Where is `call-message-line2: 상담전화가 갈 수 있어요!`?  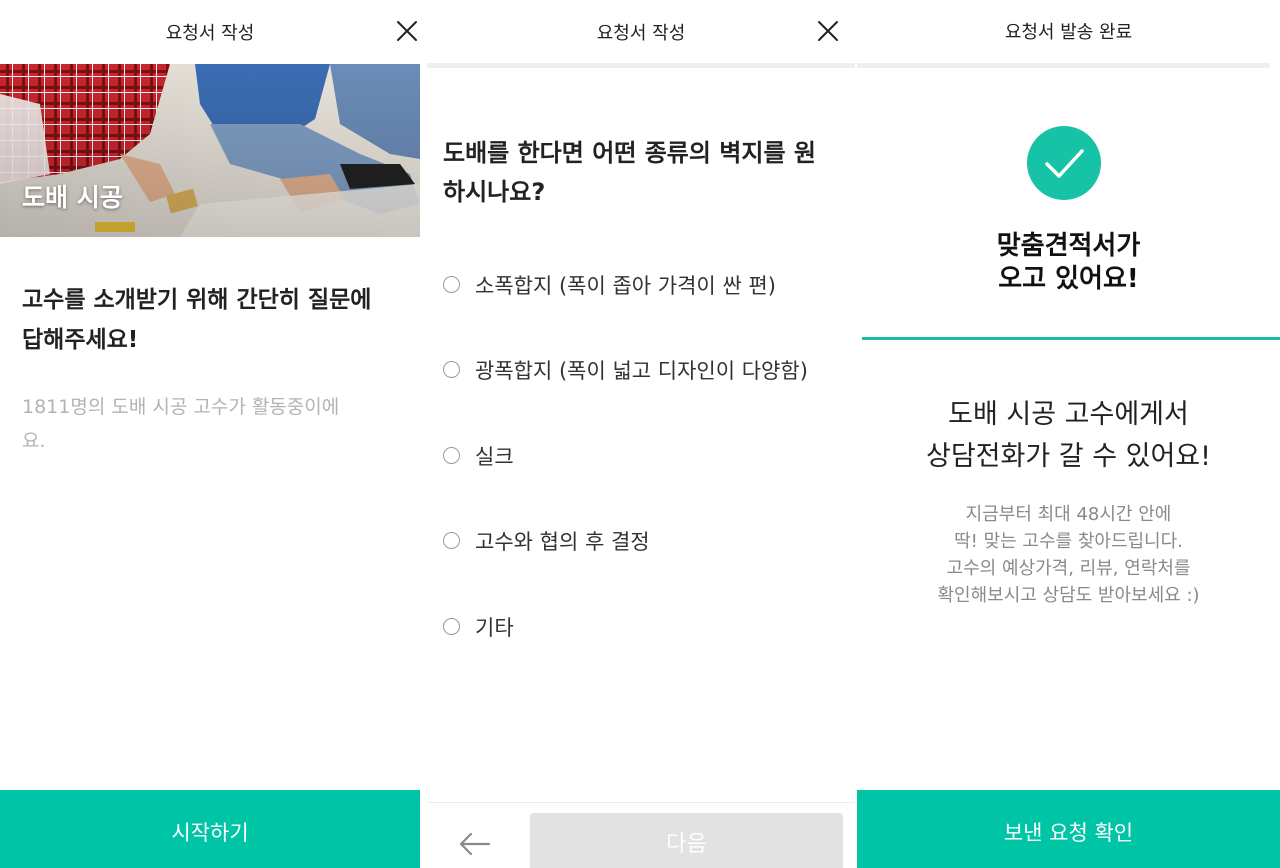 call-message-line2: 상담전화가 갈 수 있어요! is located at coordinates (1068, 456).